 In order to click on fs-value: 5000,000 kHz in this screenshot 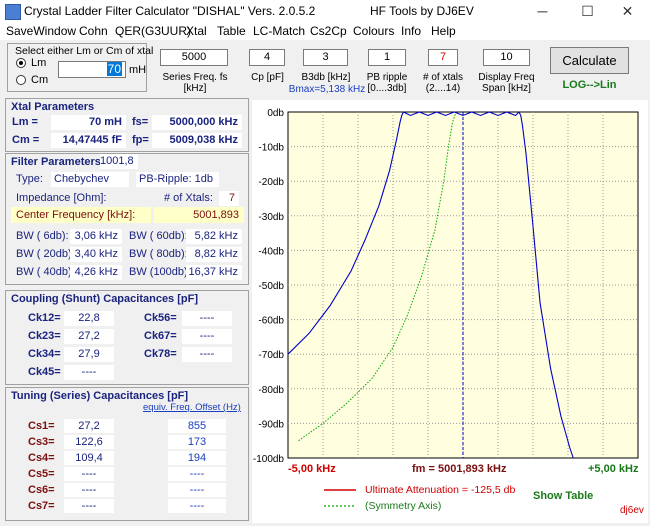, I will do `click(197, 122)`.